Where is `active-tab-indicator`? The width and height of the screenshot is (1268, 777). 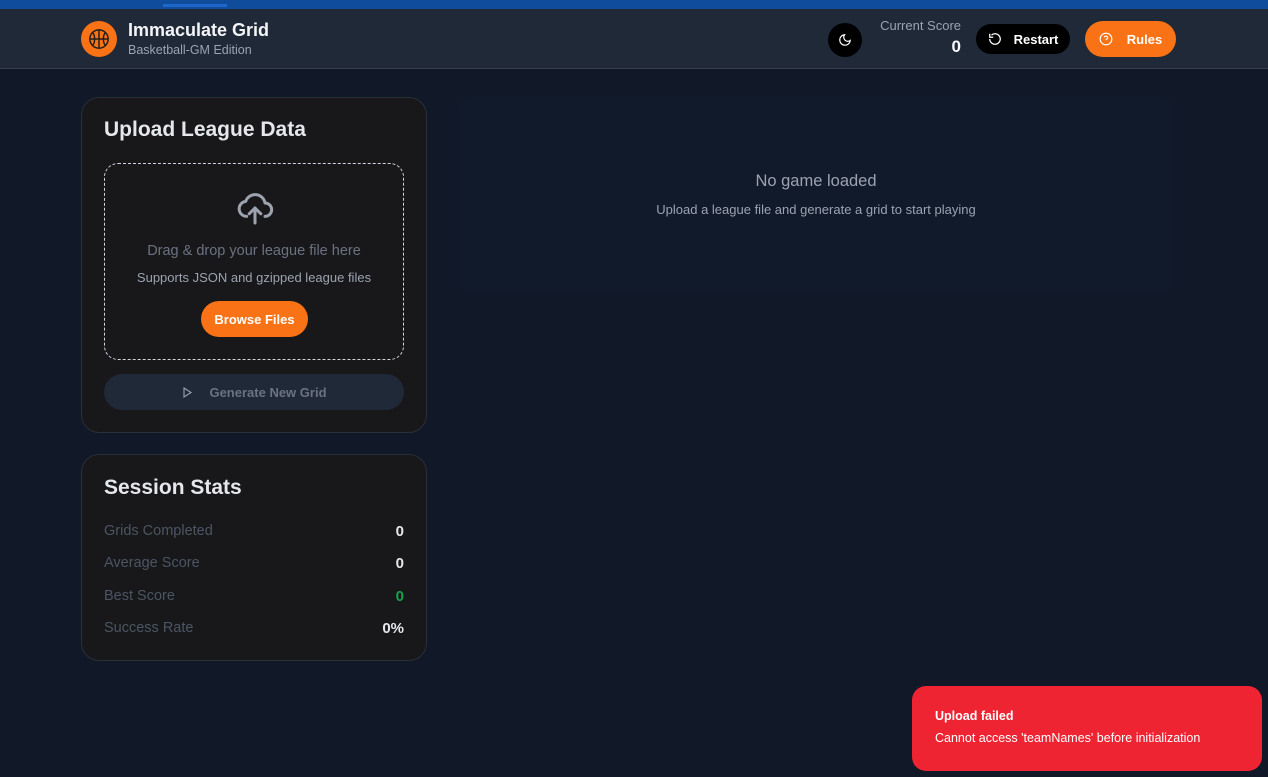
active-tab-indicator is located at coordinates (195, 5).